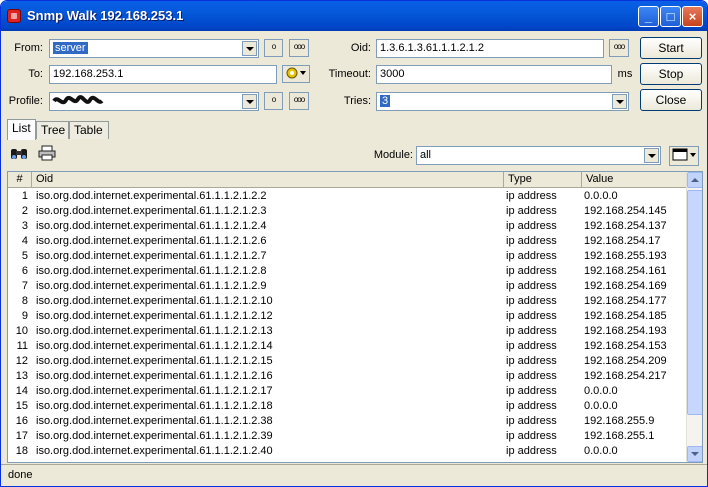 Image resolution: width=708 pixels, height=487 pixels. What do you see at coordinates (24, 271) in the screenshot?
I see `row-index: 6` at bounding box center [24, 271].